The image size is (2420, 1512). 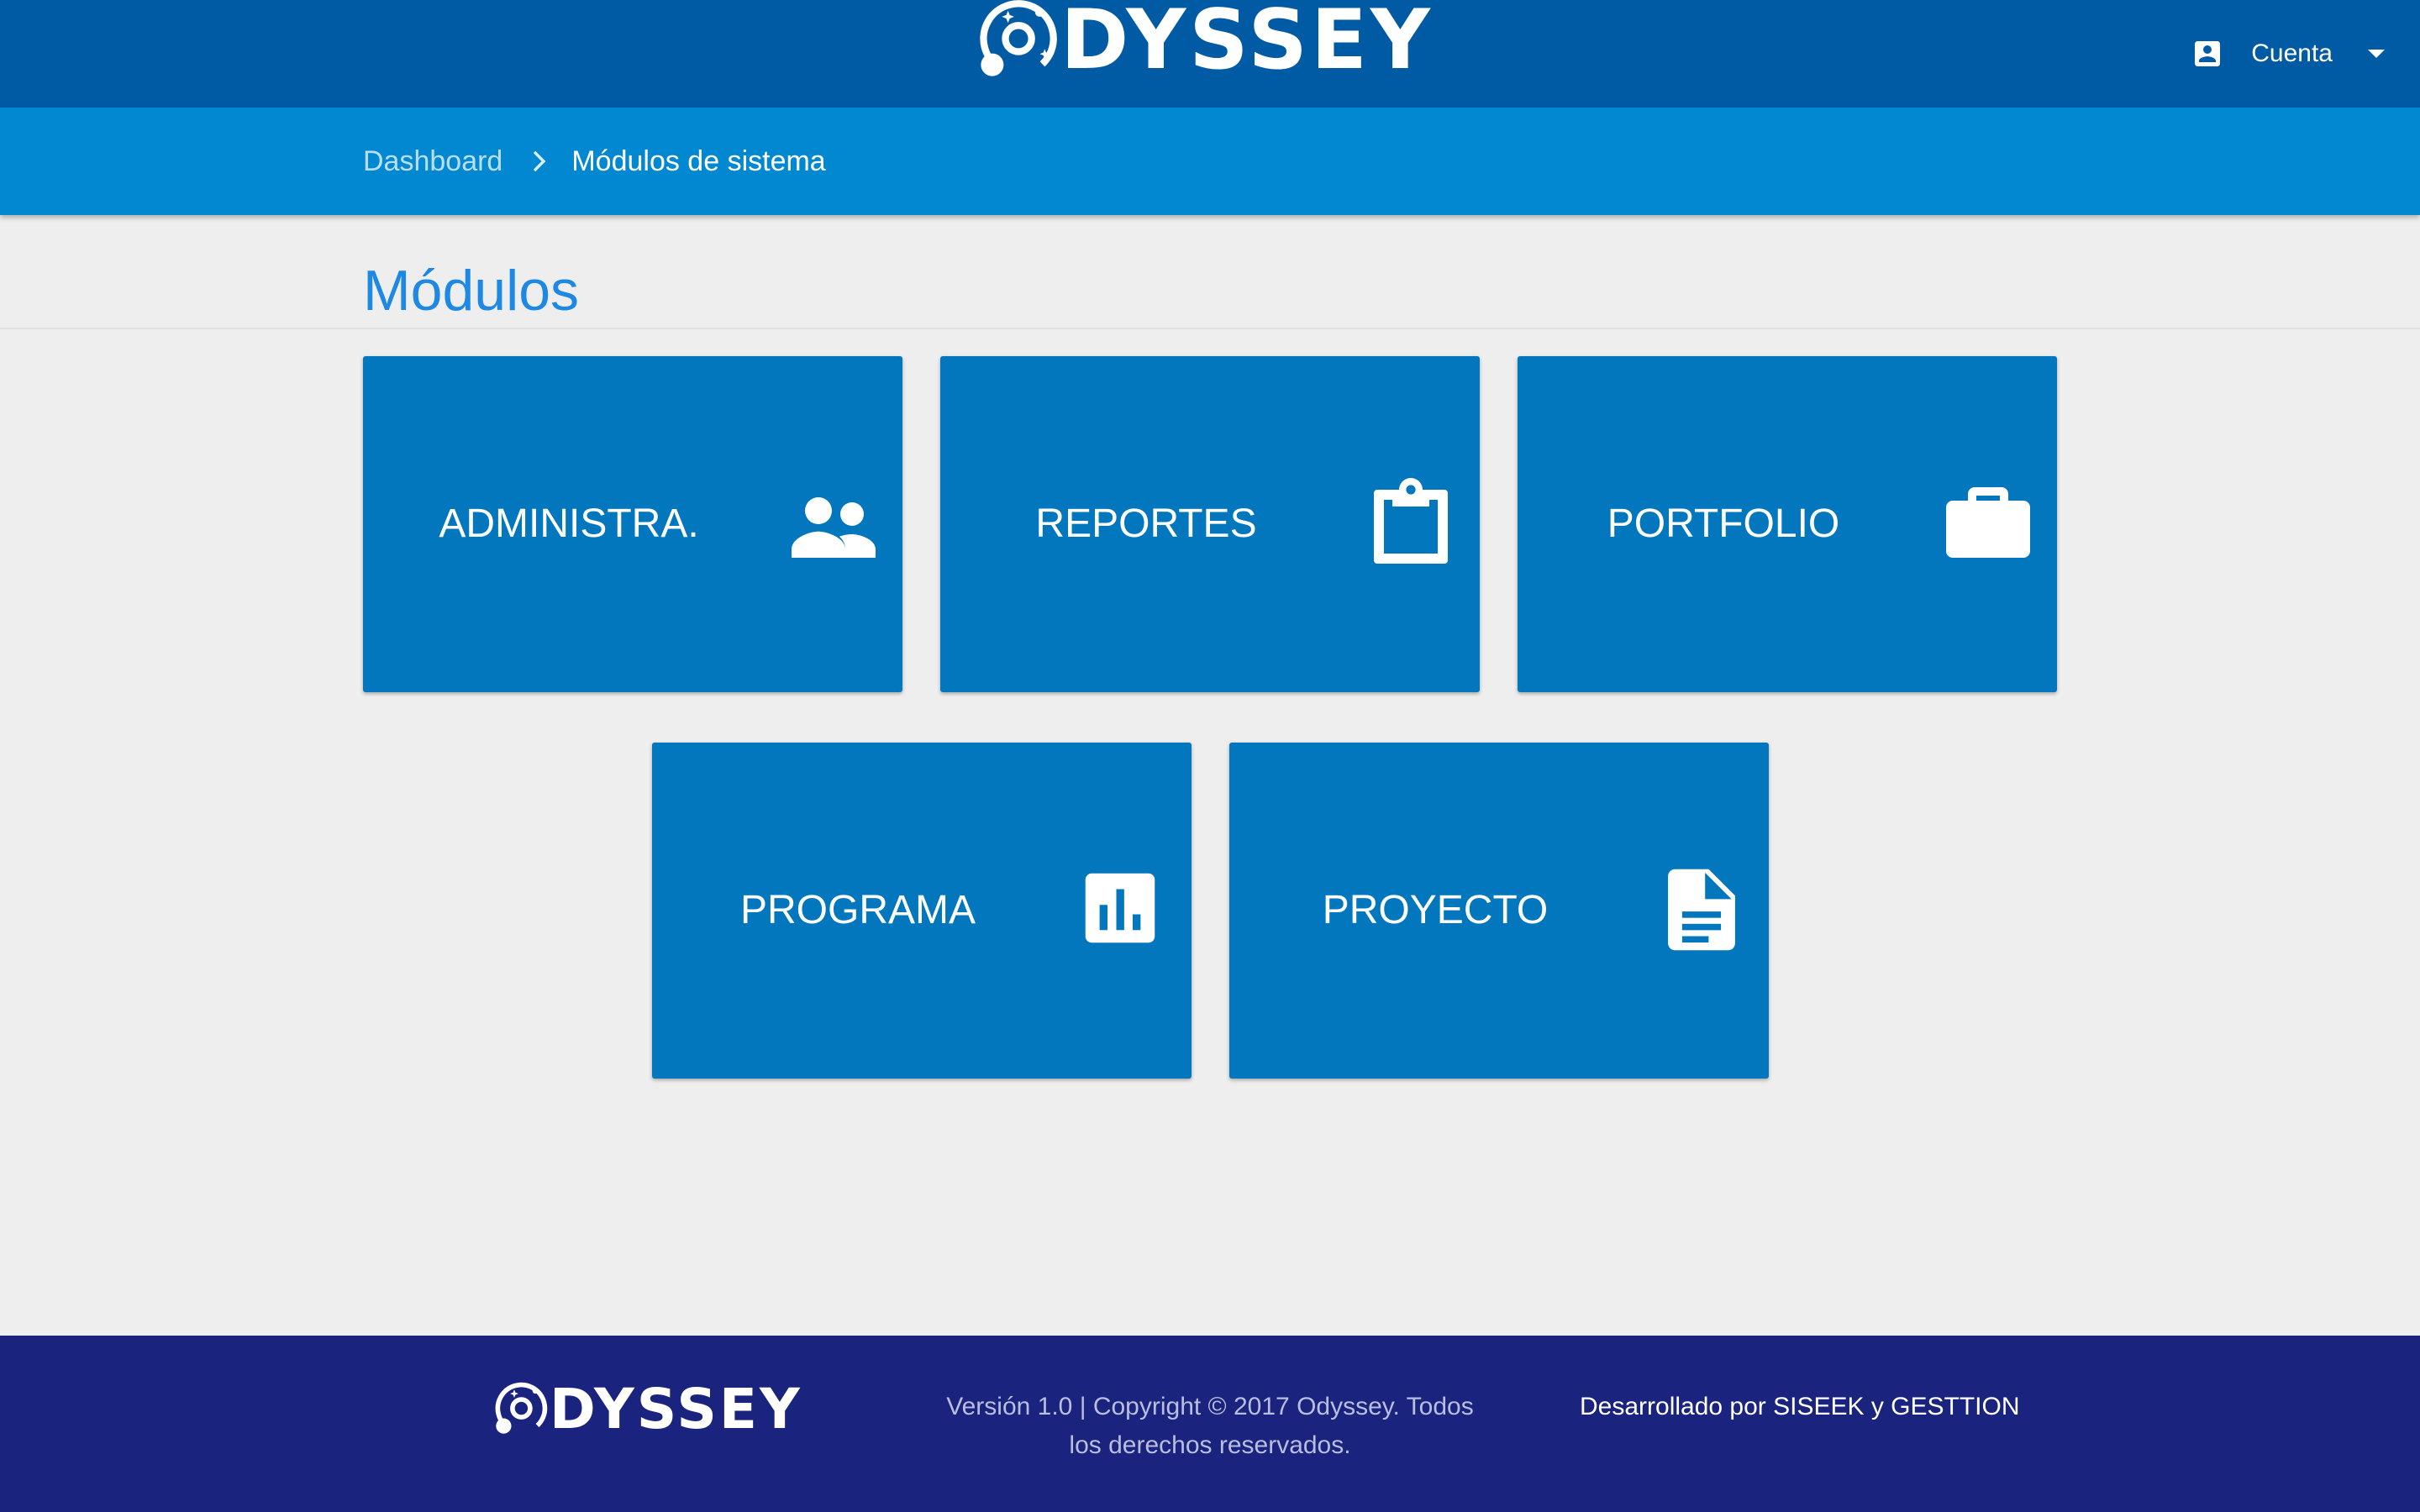 I want to click on section-divider, so click(x=1210, y=328).